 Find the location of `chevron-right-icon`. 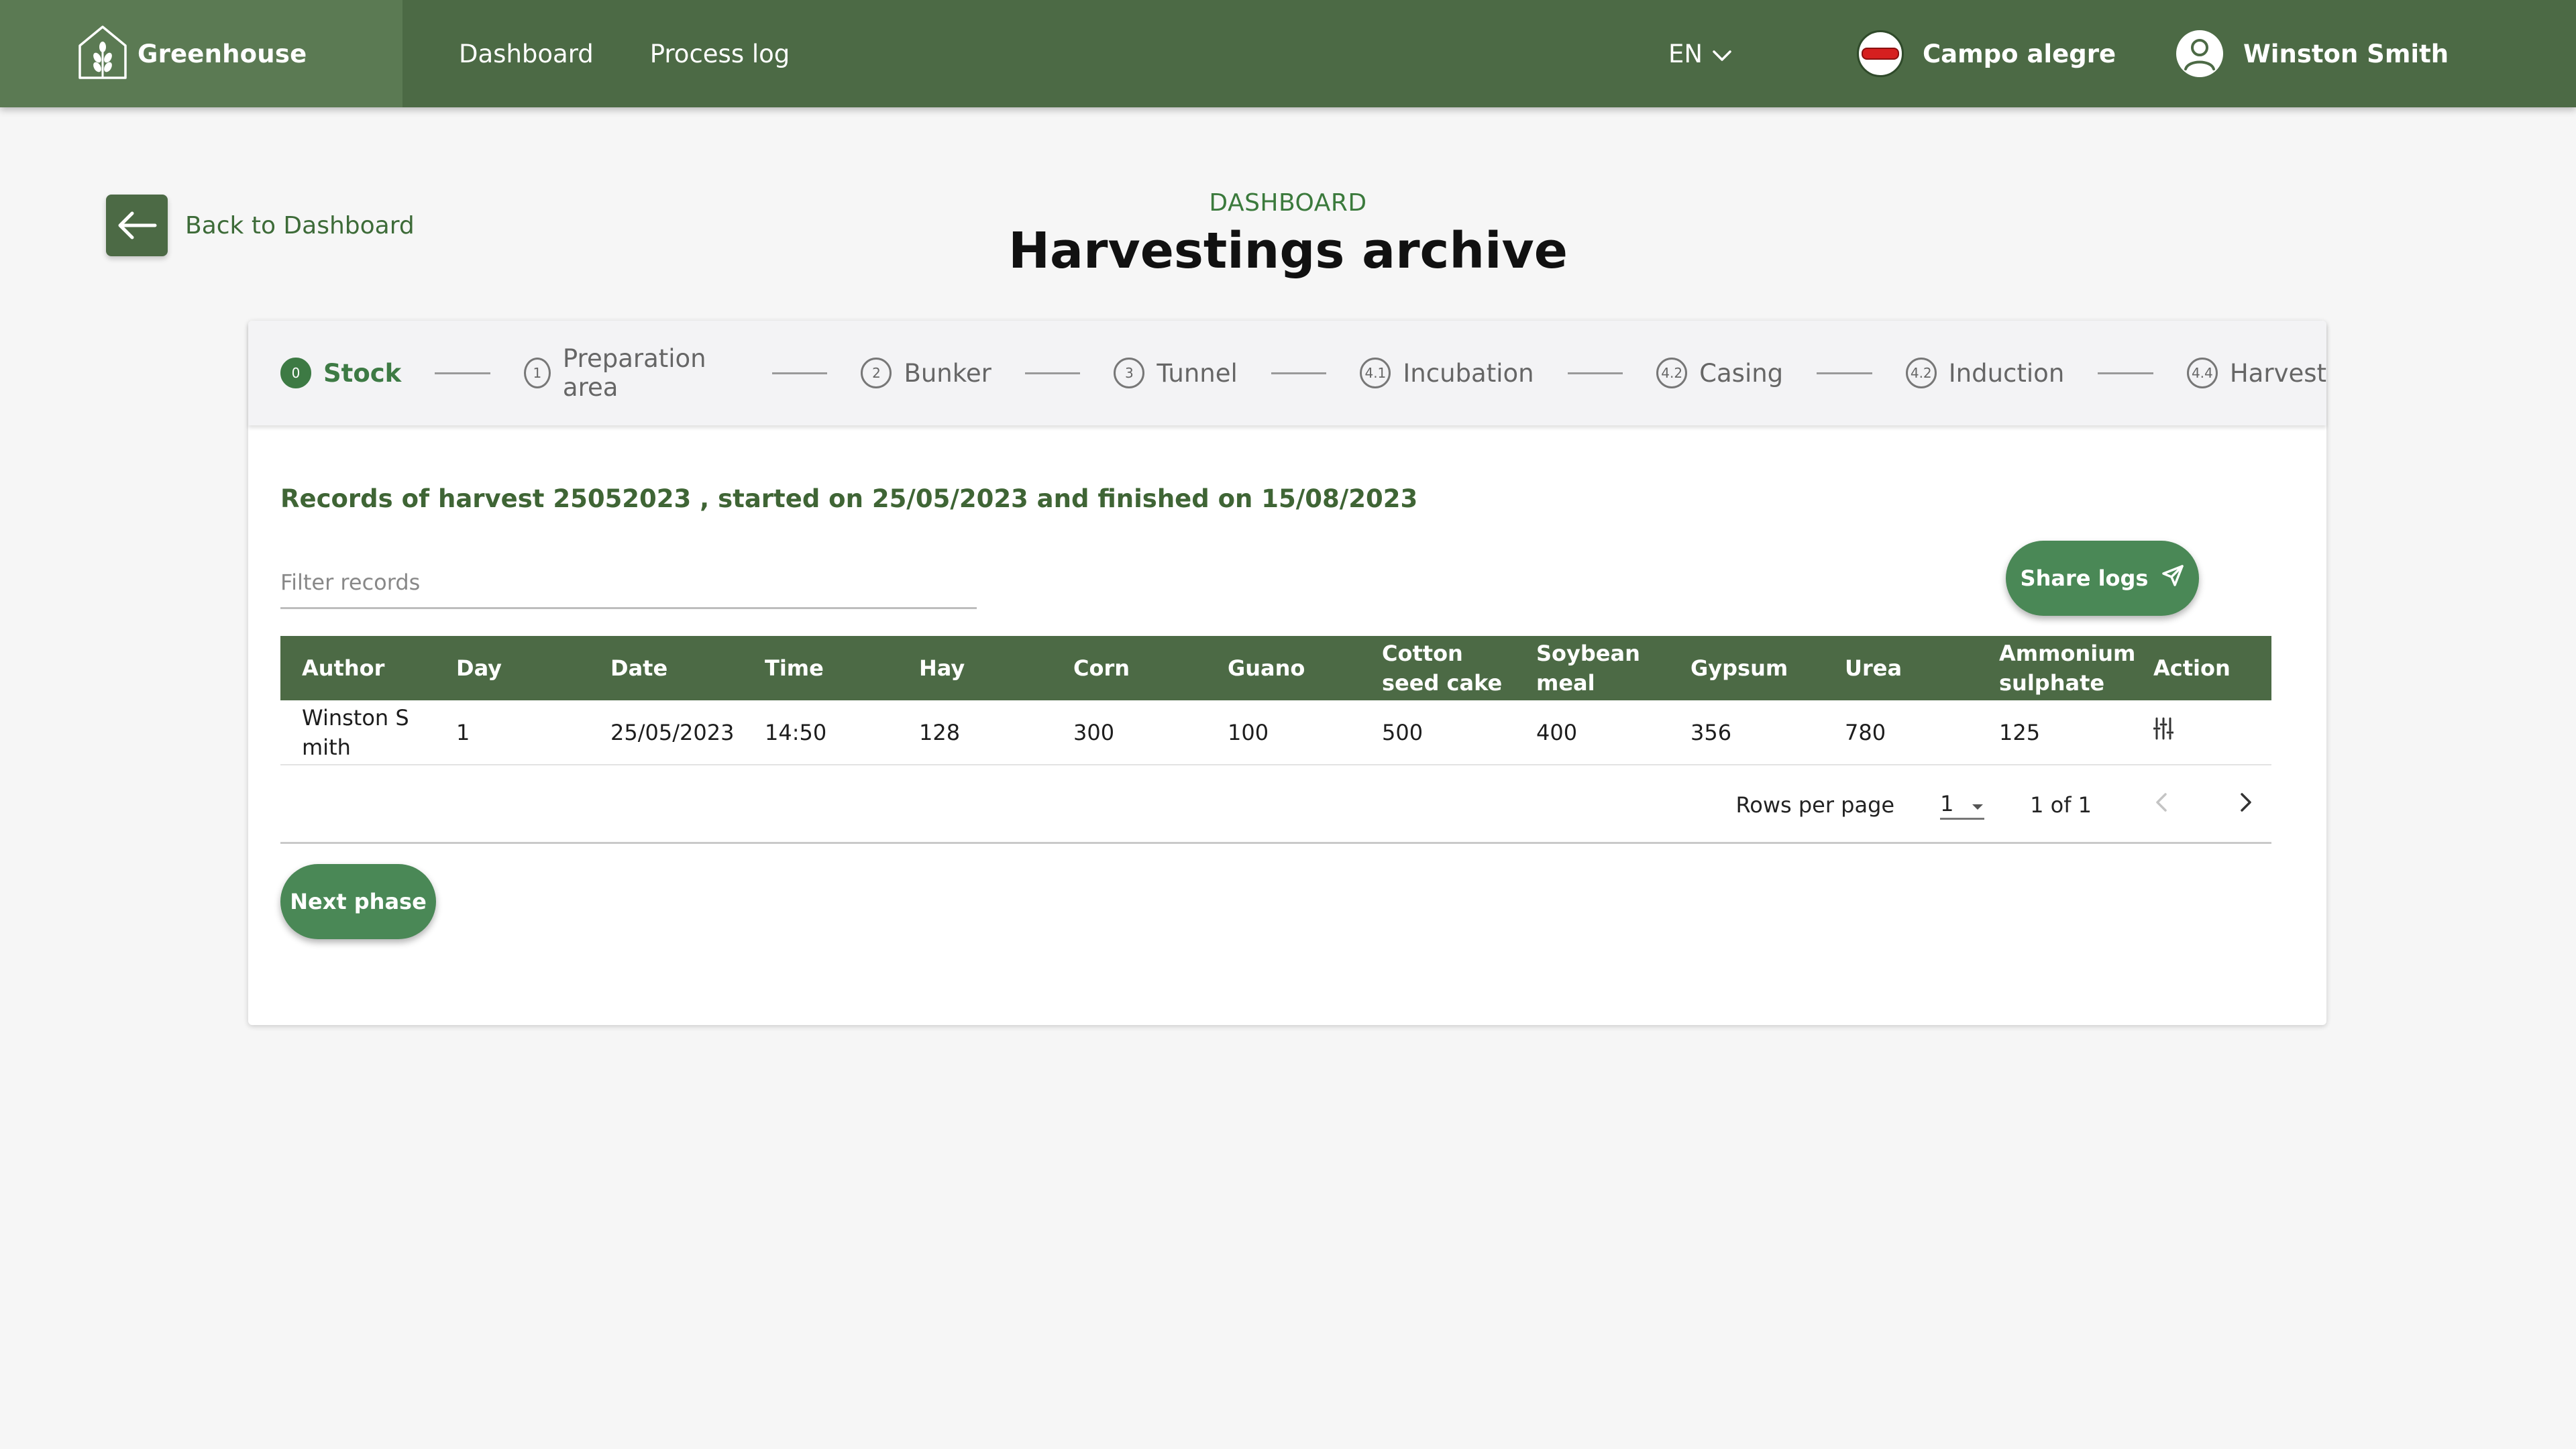

chevron-right-icon is located at coordinates (2246, 805).